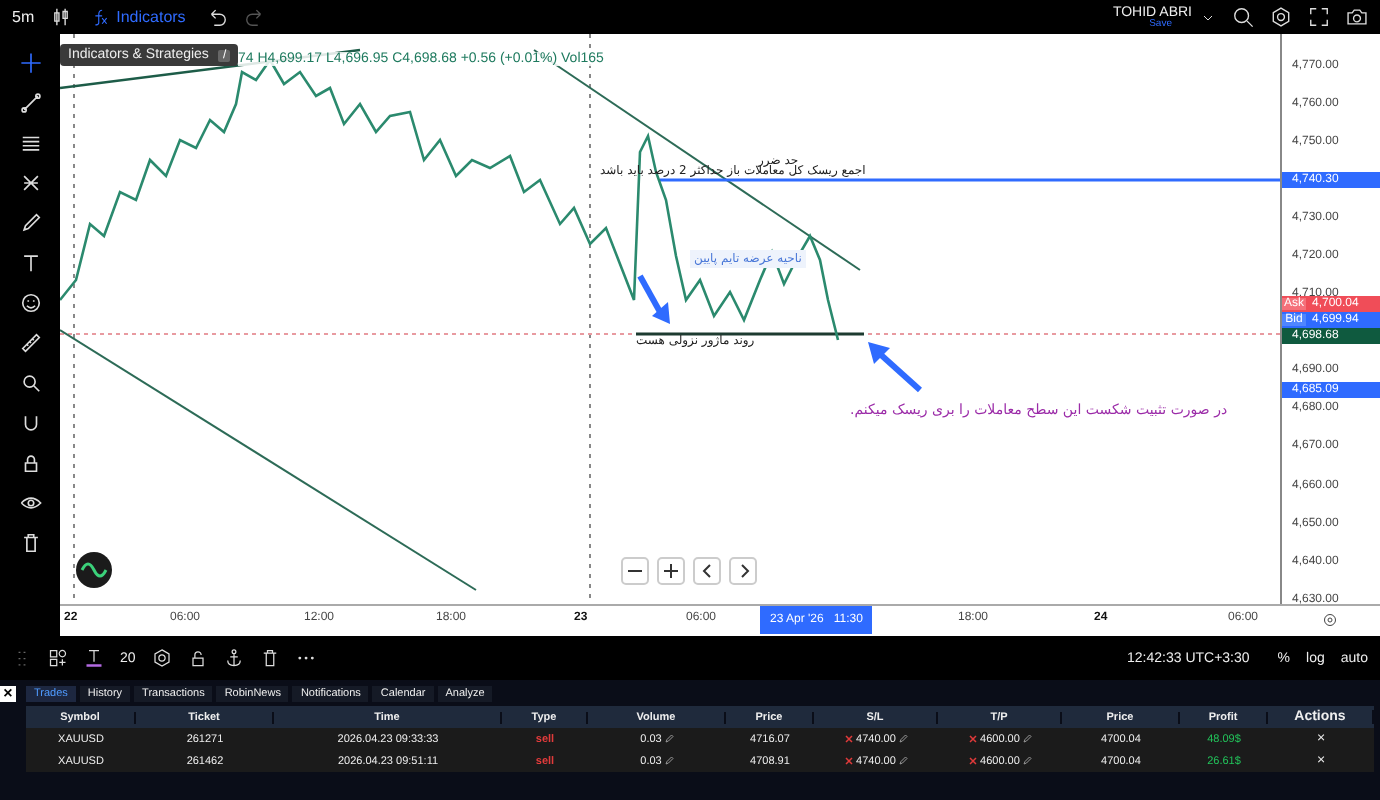 Image resolution: width=1380 pixels, height=800 pixels. Describe the element at coordinates (30, 463) in the screenshot. I see `lock-icon` at that location.